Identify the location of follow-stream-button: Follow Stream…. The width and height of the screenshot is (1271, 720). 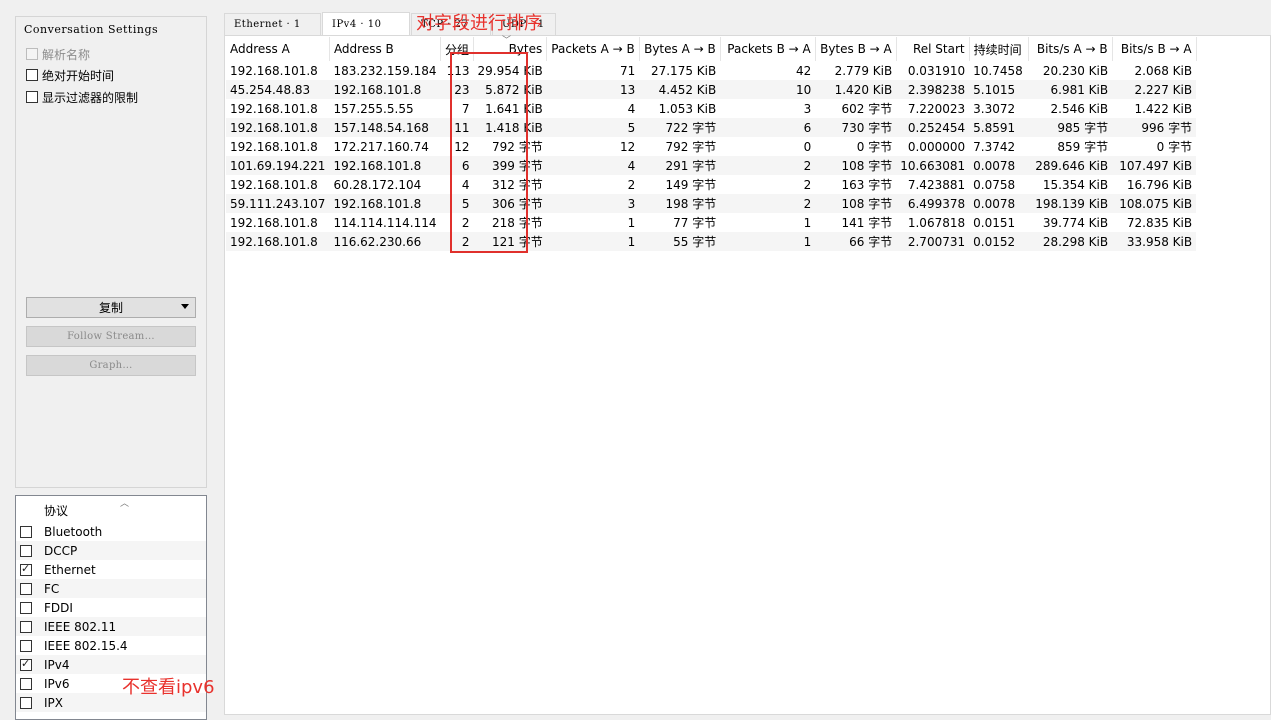
(111, 336).